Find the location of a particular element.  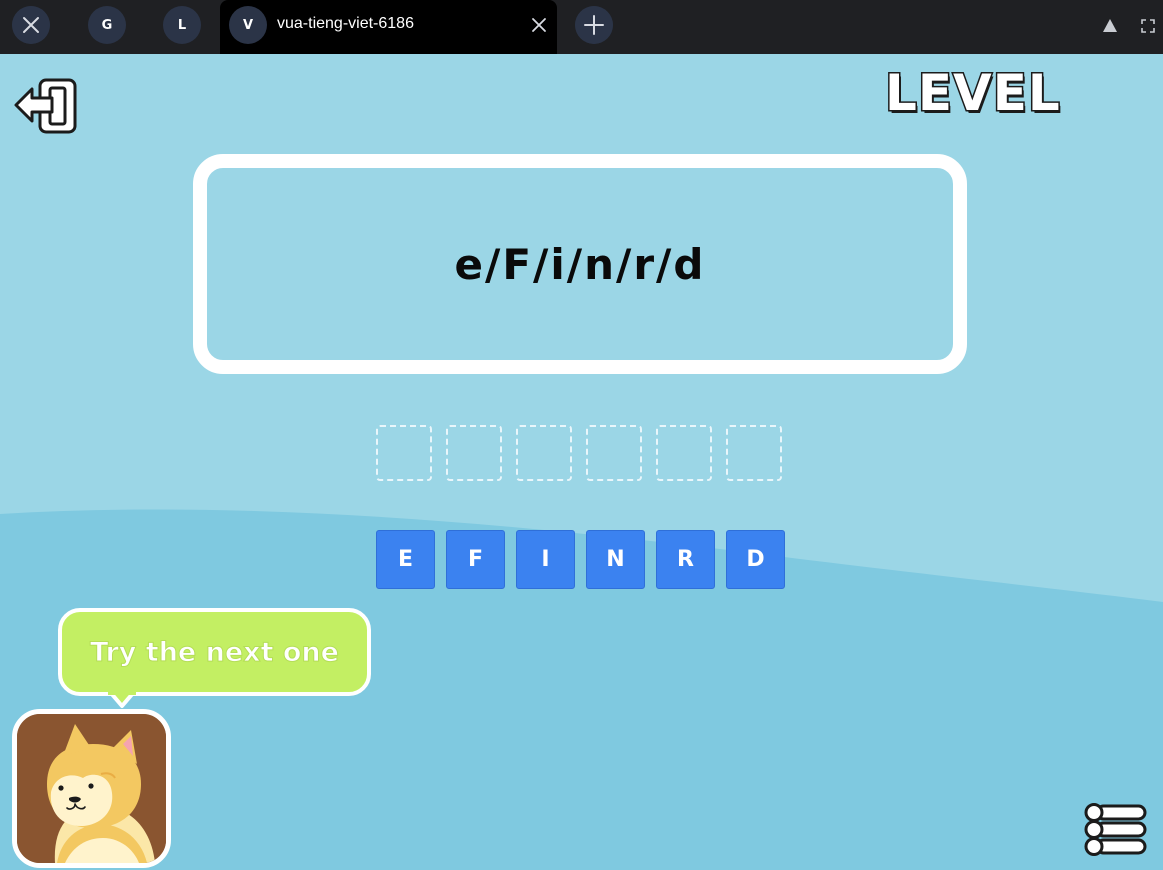

letter-tile-n: N is located at coordinates (615, 559).